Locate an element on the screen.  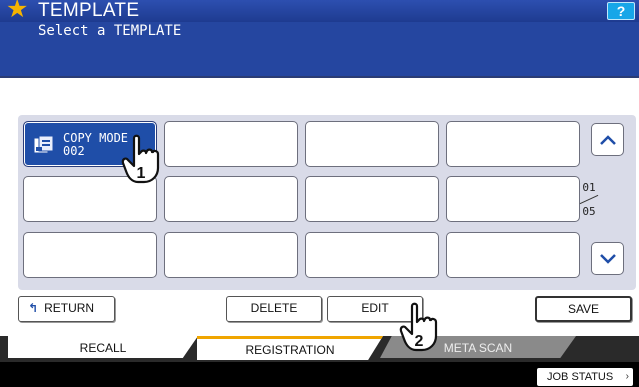
scroll-down-button is located at coordinates (607, 258).